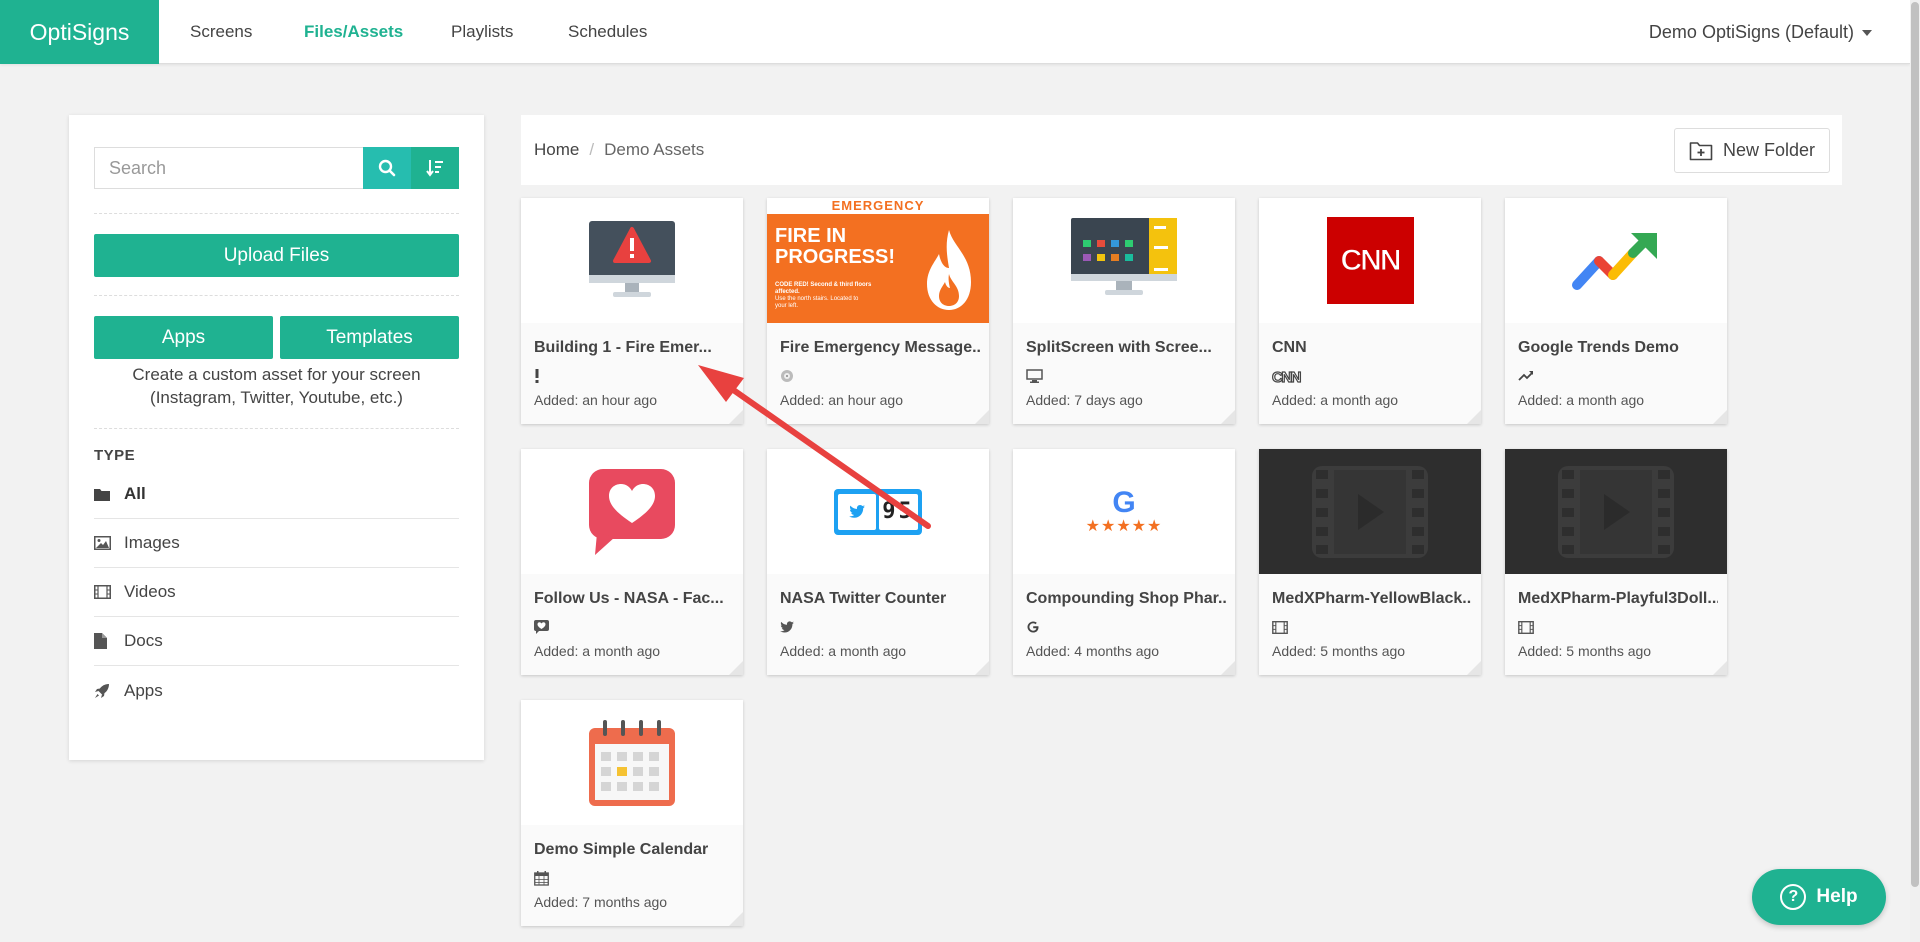  I want to click on type-filter-list: All Images Videos Docs Apps, so click(276, 592).